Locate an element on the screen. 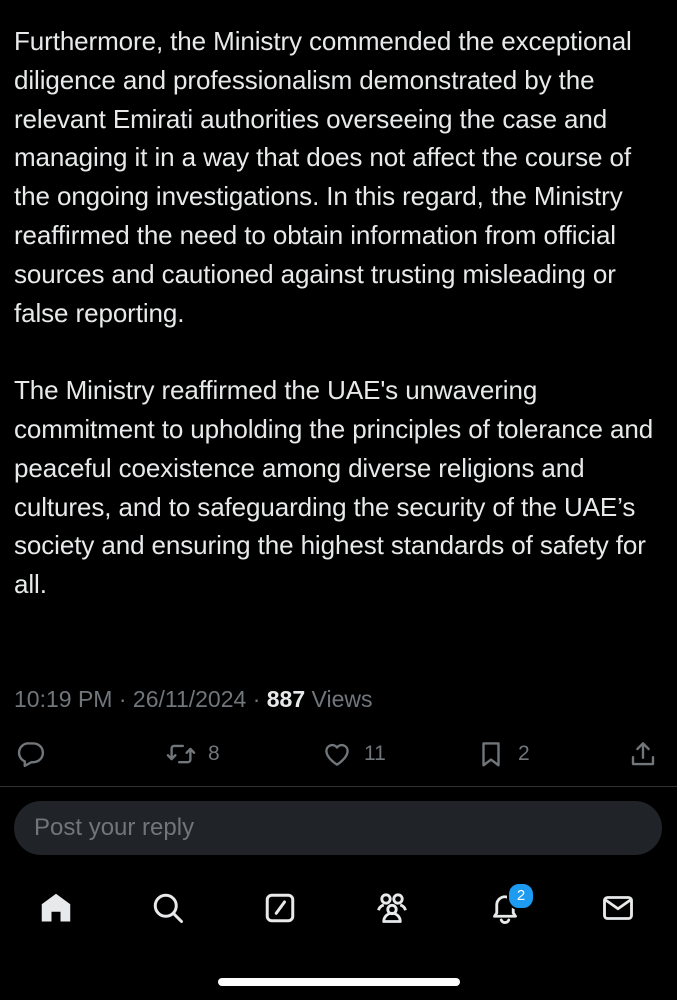 Image resolution: width=677 pixels, height=1000 pixels. tab-compose is located at coordinates (280, 908).